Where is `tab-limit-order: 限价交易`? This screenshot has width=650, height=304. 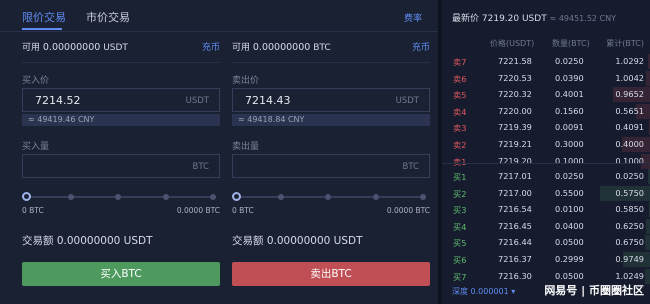
tab-limit-order: 限价交易 is located at coordinates (44, 17).